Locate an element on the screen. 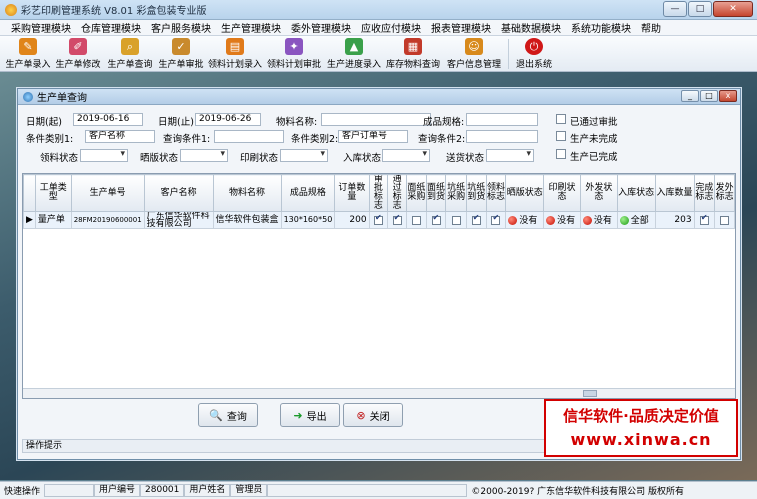 The height and width of the screenshot is (499, 757). toolbar-progress-entry: ▲ 生产进度录入 is located at coordinates (354, 54).